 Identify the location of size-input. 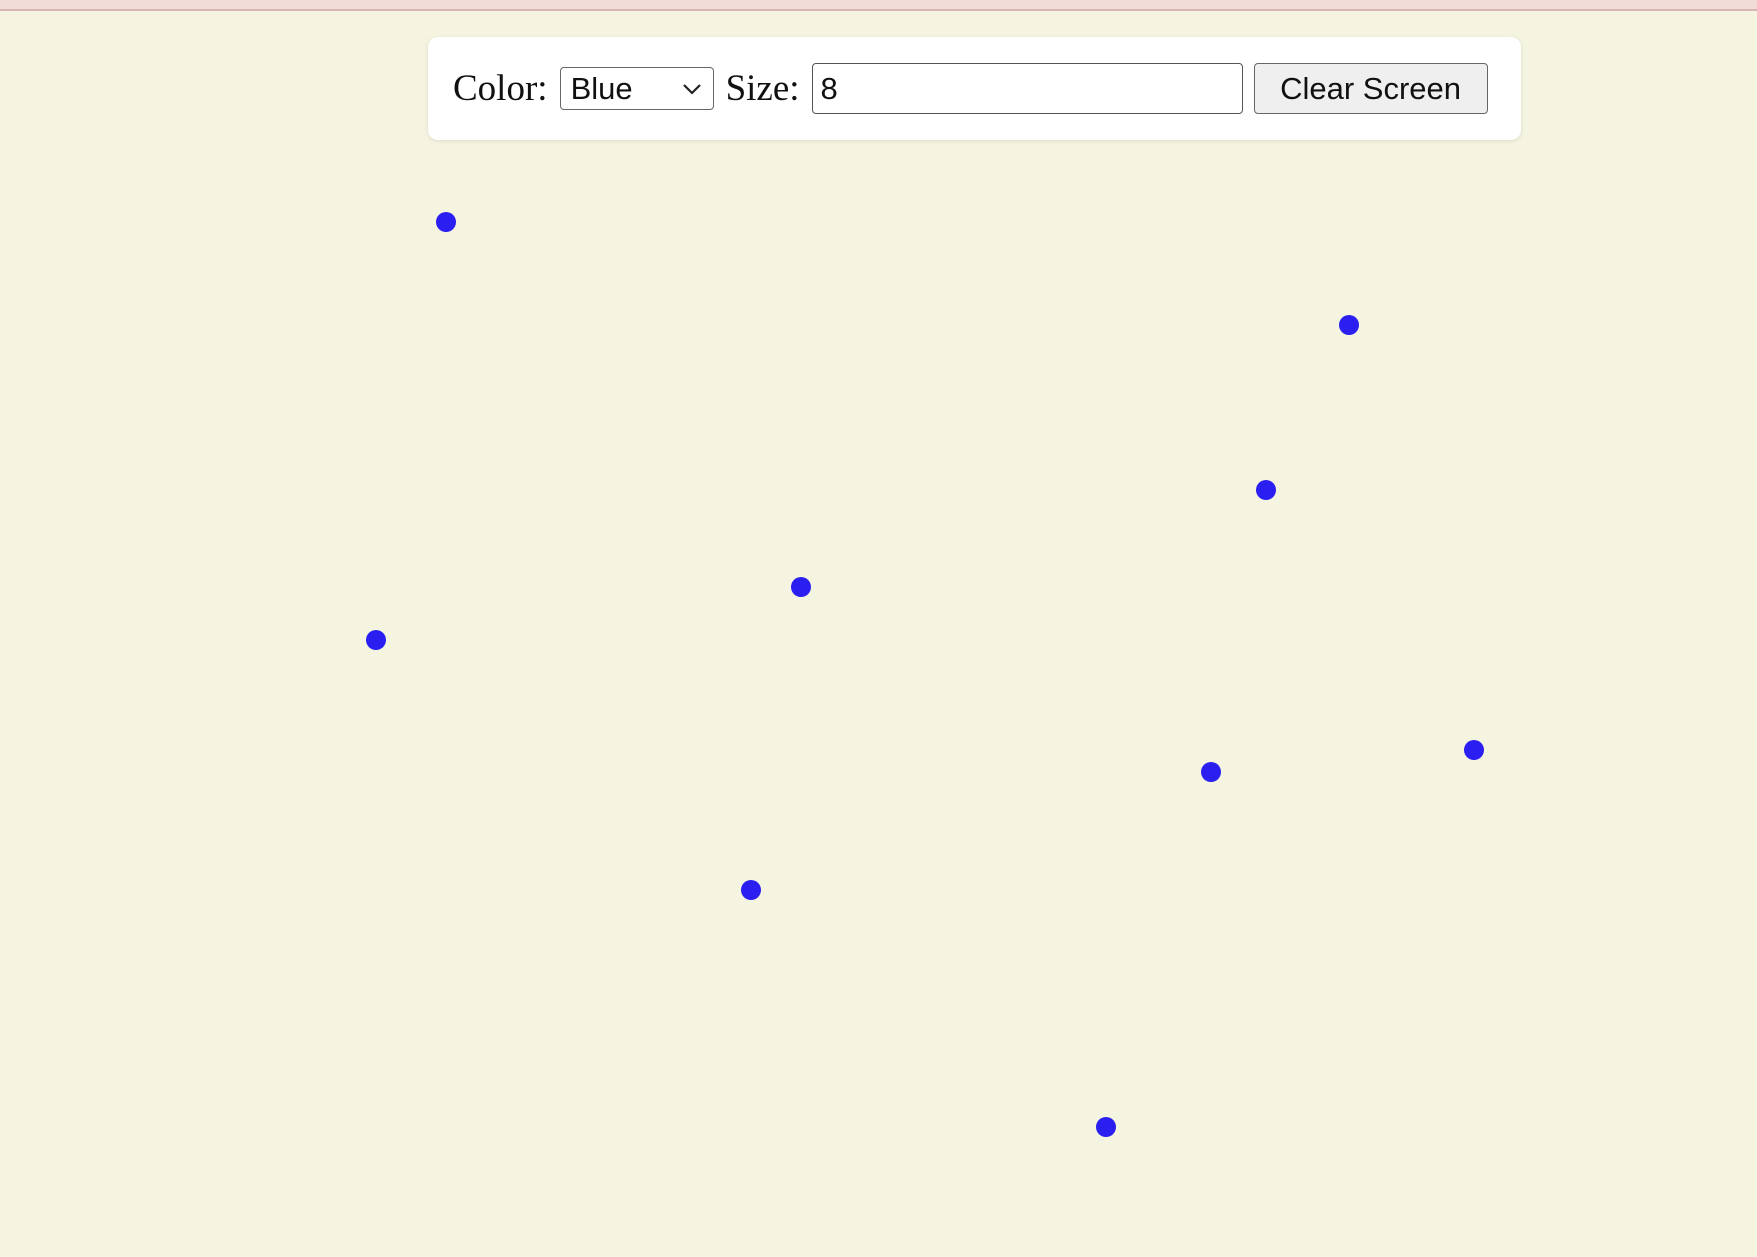
(1027, 88).